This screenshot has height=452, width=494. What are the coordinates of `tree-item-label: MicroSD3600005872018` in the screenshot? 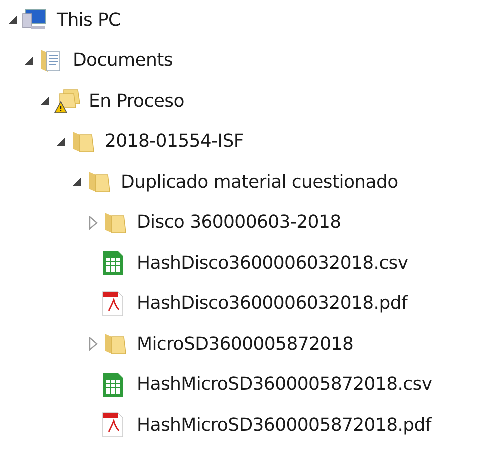 It's located at (245, 344).